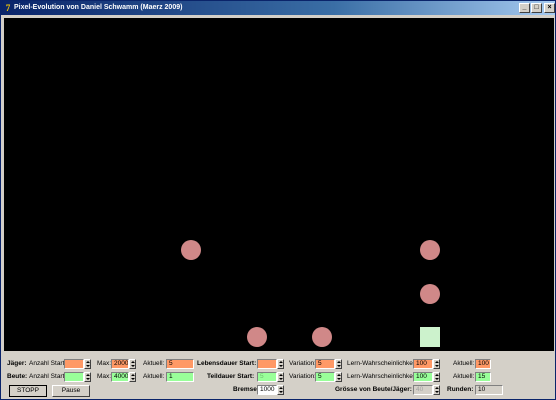  Describe the element at coordinates (460, 389) in the screenshot. I see `rounds-label: Runden:` at that location.